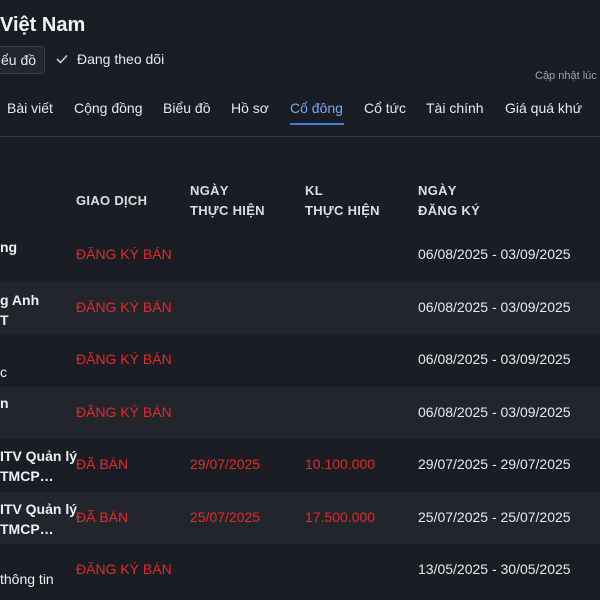 Image resolution: width=600 pixels, height=600 pixels. What do you see at coordinates (340, 464) in the screenshot?
I see `exec-volume: 10.100.000` at bounding box center [340, 464].